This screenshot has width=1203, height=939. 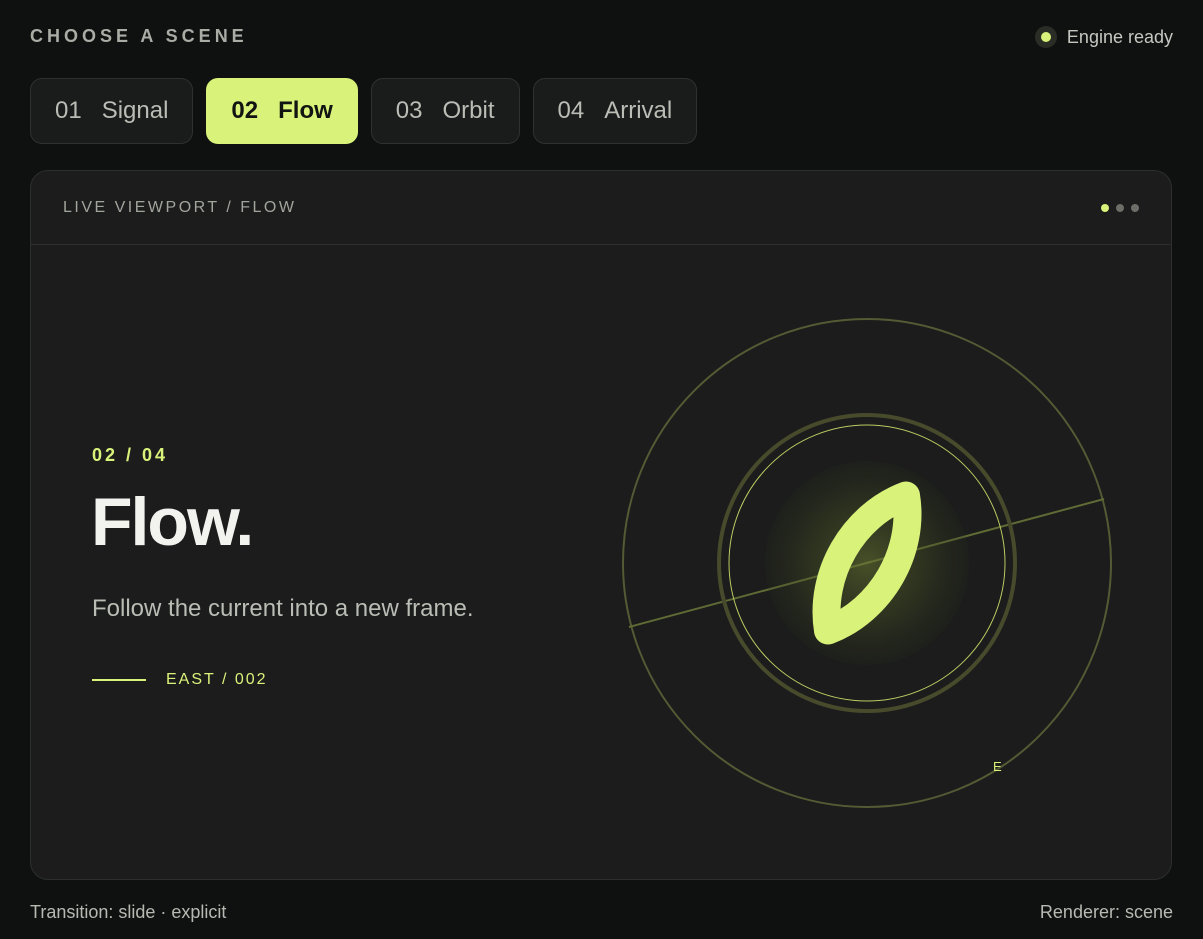 I want to click on coordinate-rule, so click(x=119, y=680).